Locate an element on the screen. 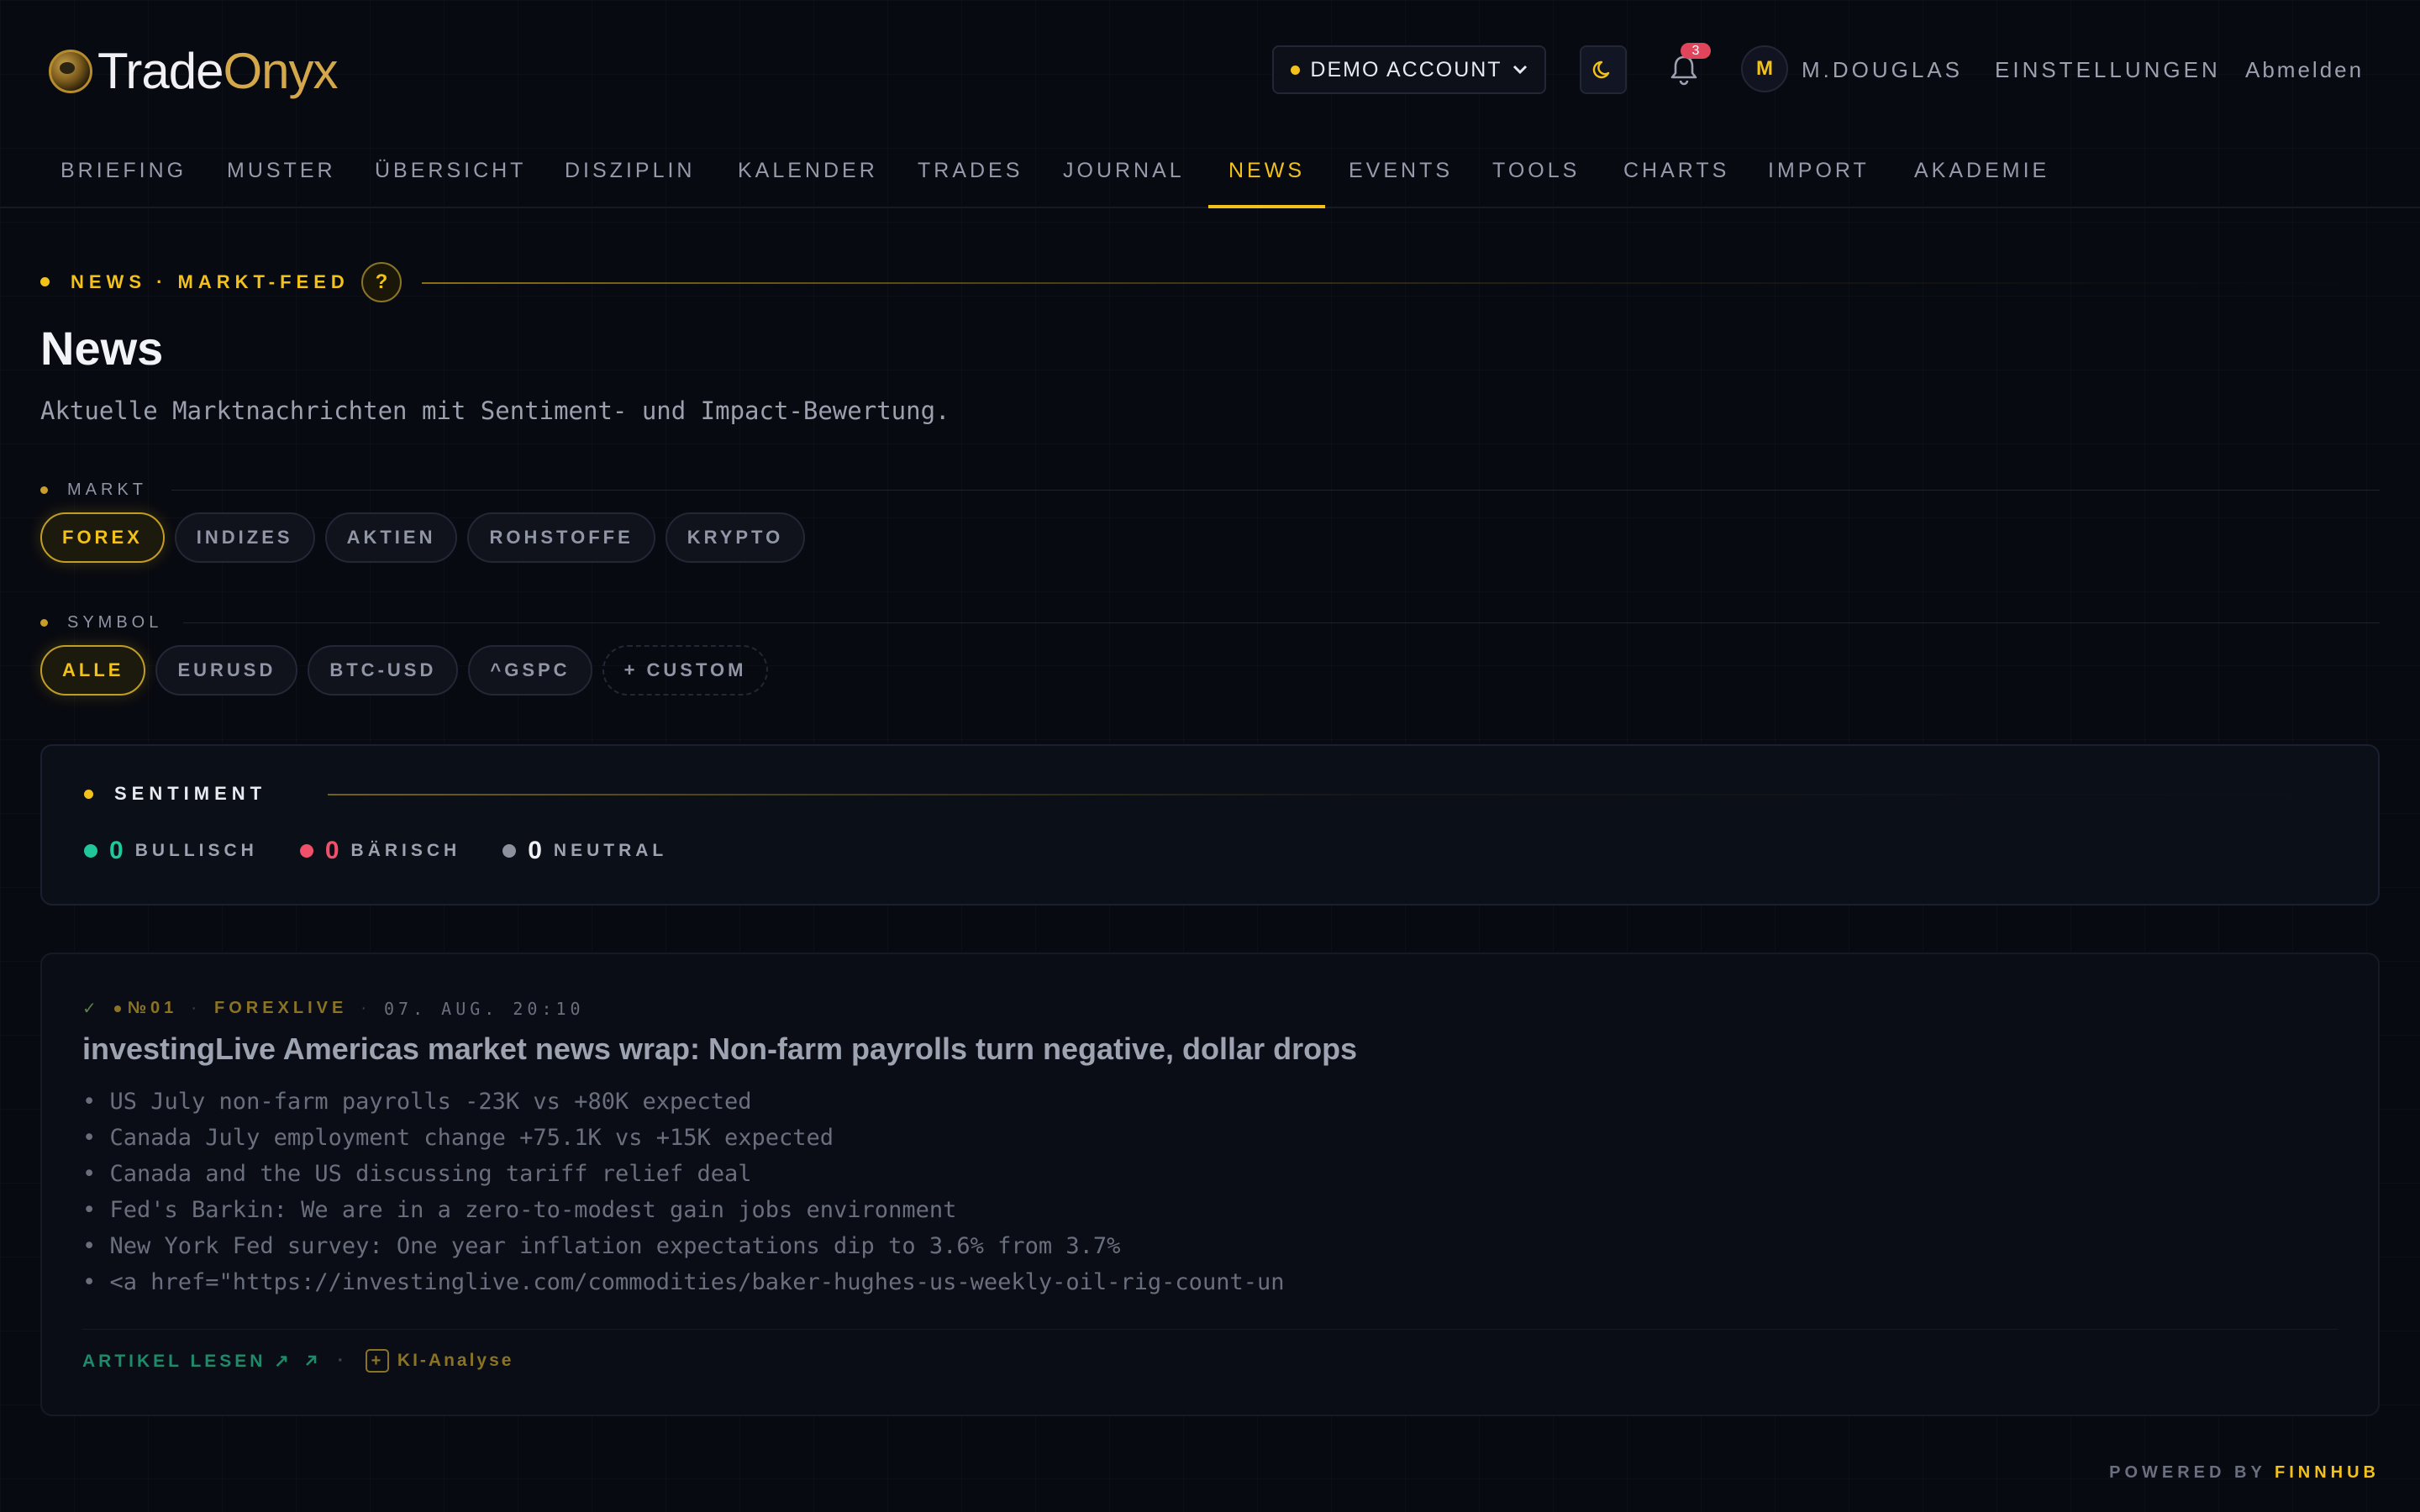 The image size is (2420, 1512). news-divider is located at coordinates (1210, 1329).